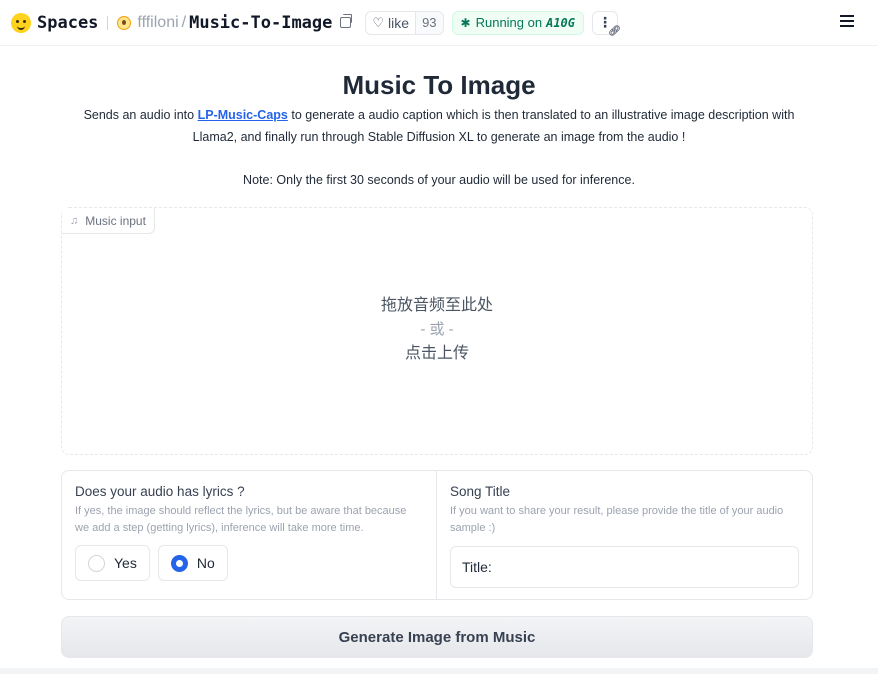 Image resolution: width=878 pixels, height=674 pixels. What do you see at coordinates (249, 563) in the screenshot?
I see `lyrics-radio-group: Yes No` at bounding box center [249, 563].